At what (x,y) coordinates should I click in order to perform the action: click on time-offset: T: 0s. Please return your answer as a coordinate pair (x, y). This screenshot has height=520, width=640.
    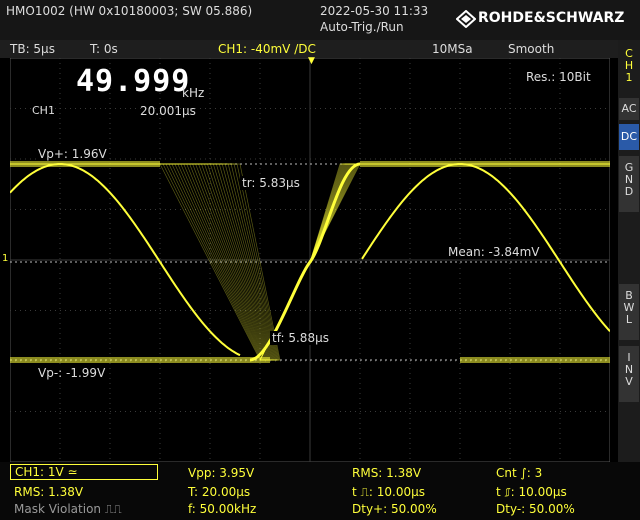
    Looking at the image, I should click on (104, 49).